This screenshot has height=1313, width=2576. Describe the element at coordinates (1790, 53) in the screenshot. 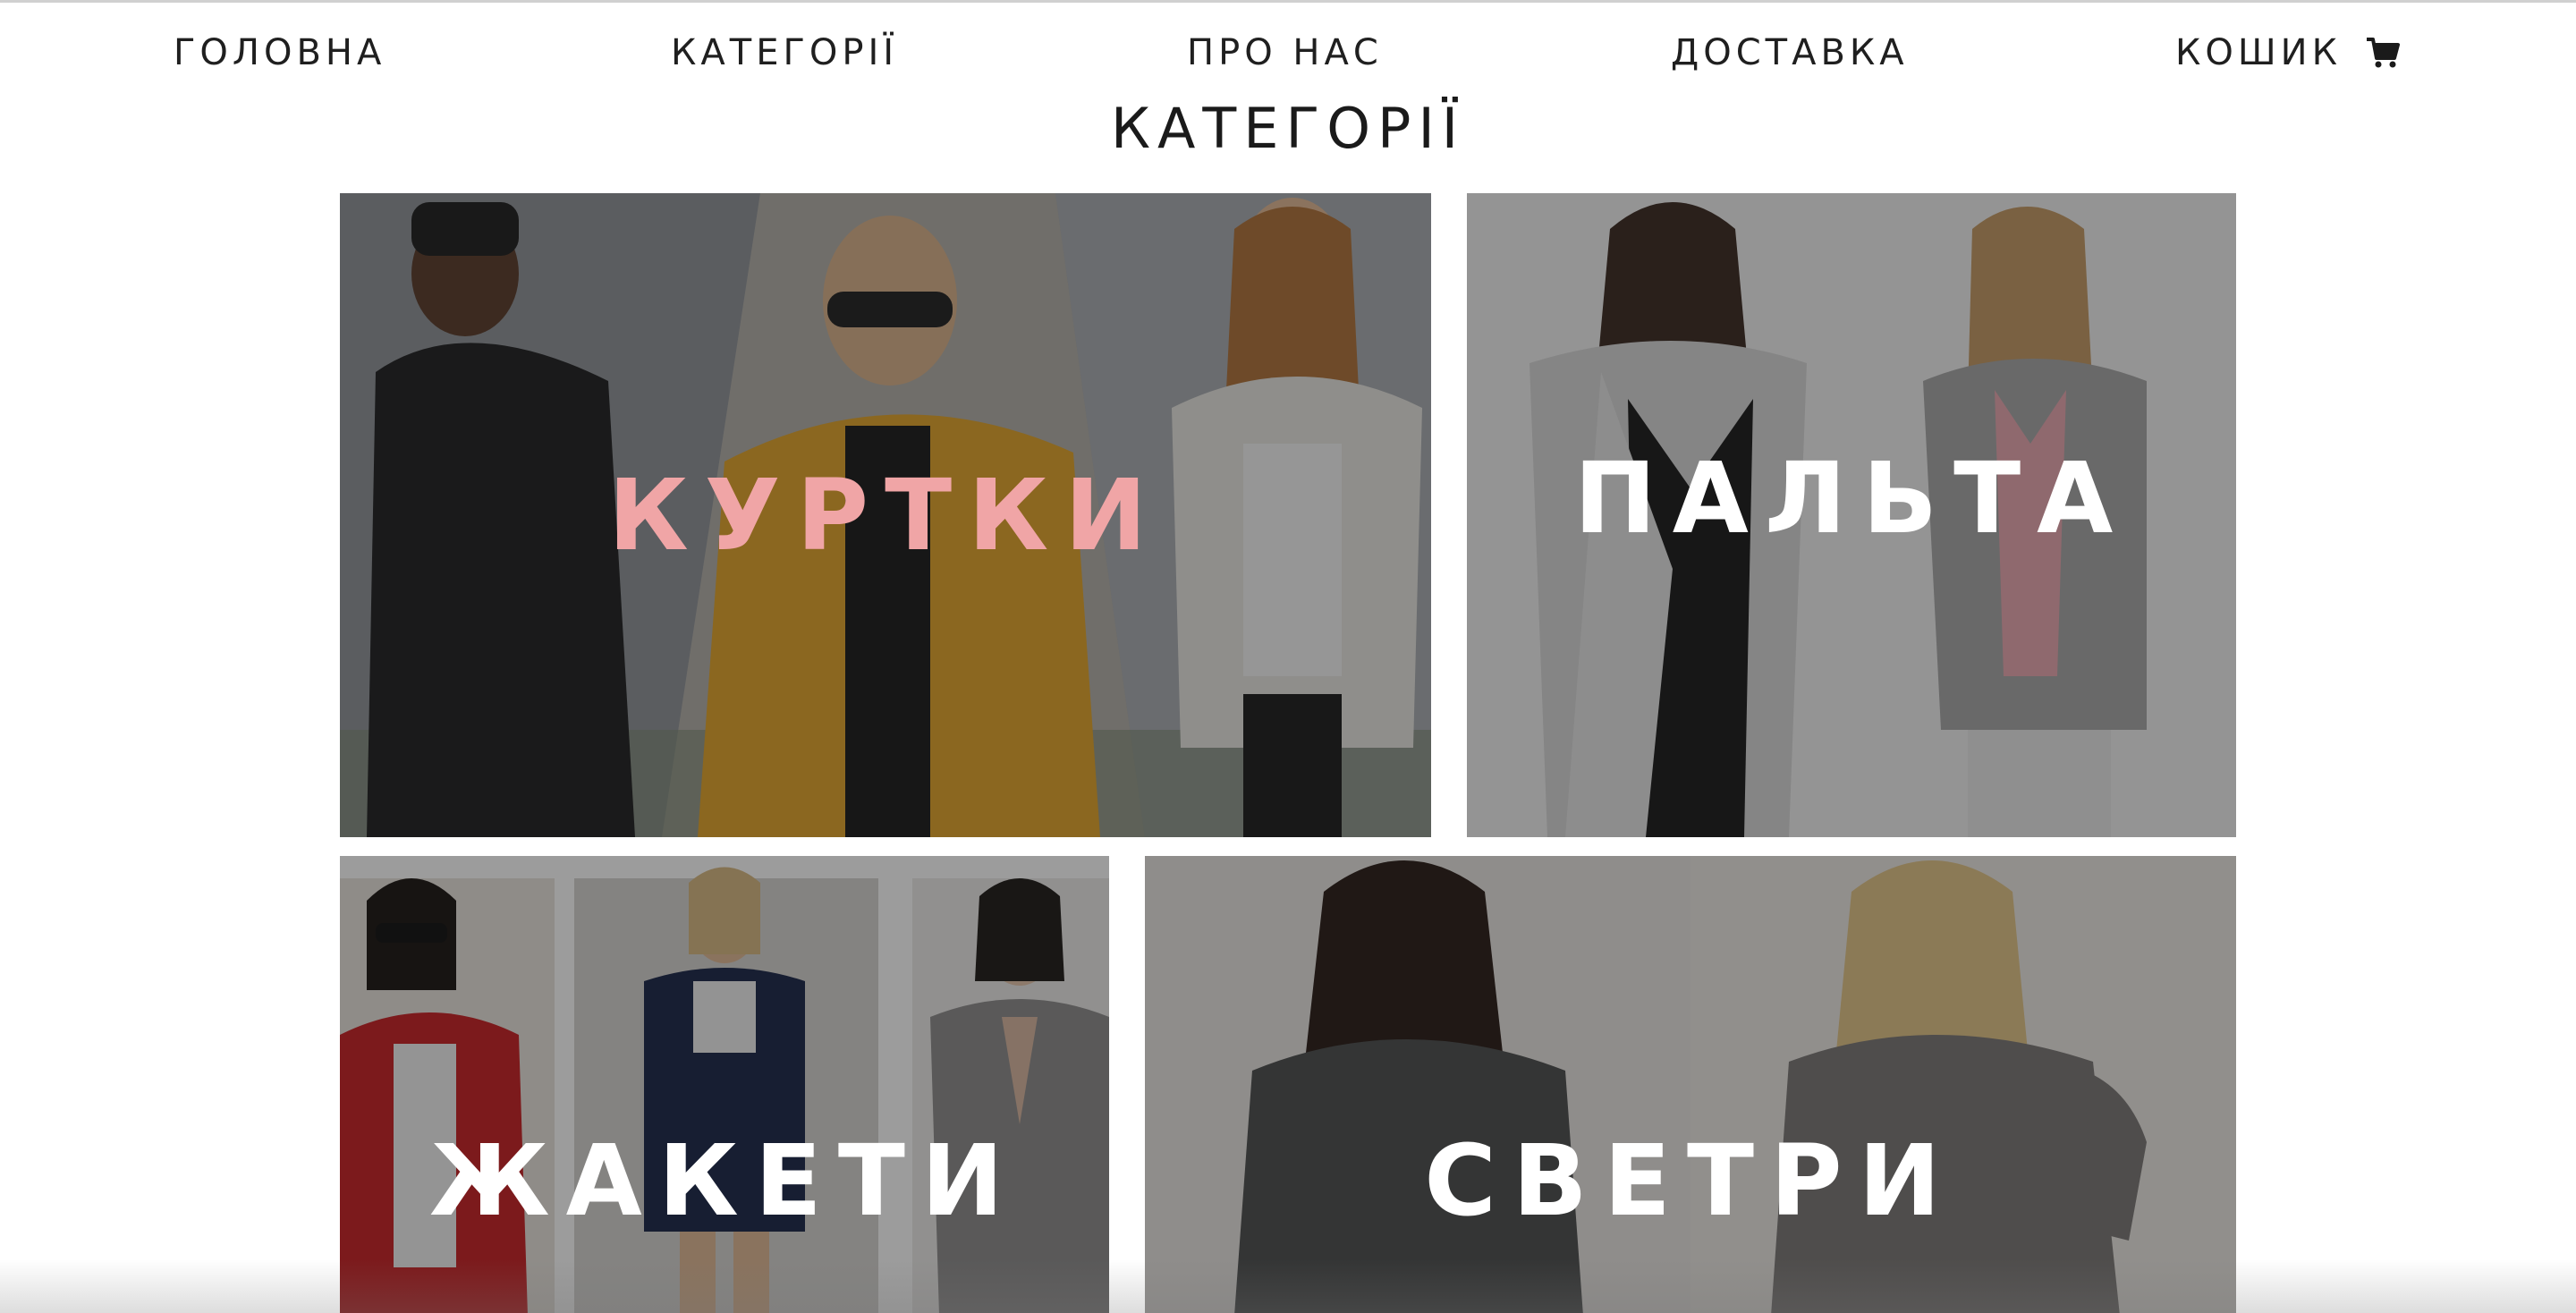

I see `nav-link-delivery: ДОСТАВКА` at that location.